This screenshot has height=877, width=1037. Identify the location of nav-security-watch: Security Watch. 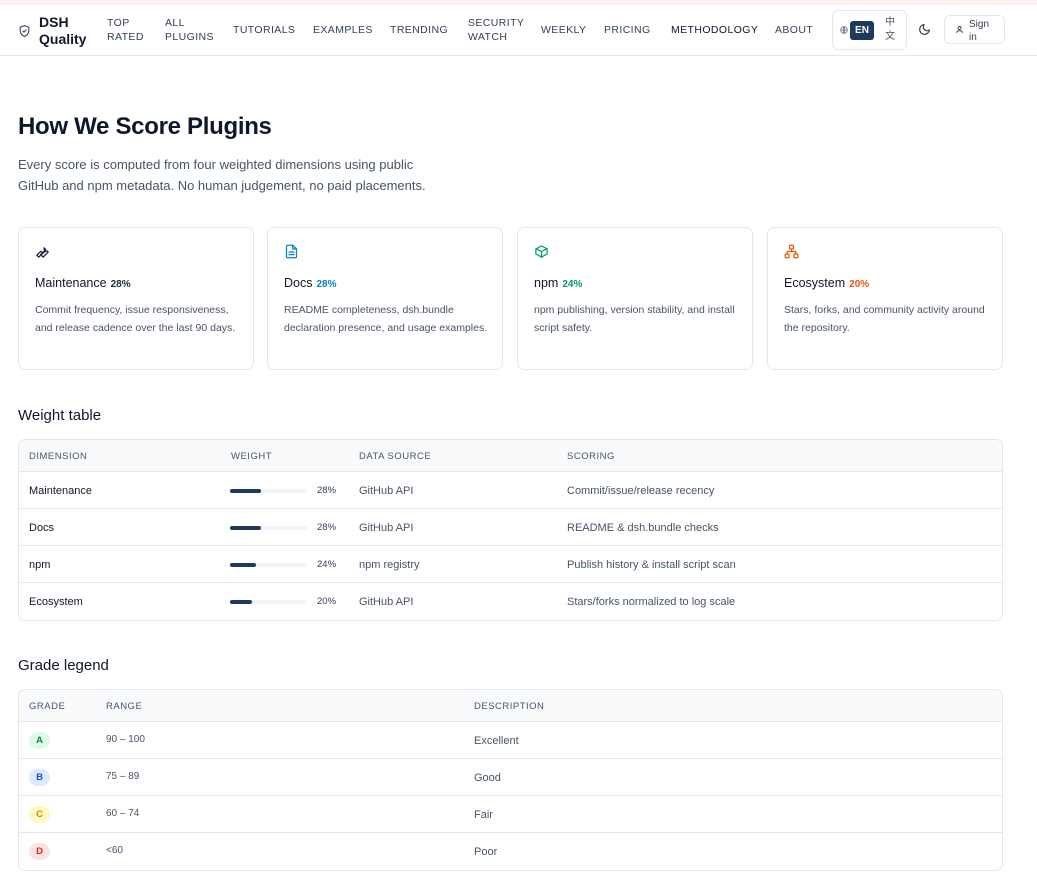
(496, 30).